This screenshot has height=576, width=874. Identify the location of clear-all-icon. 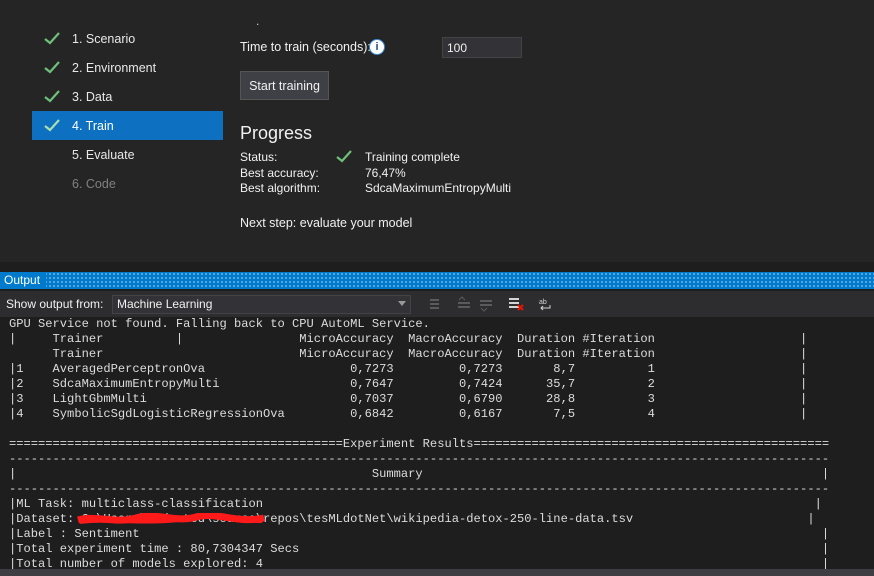
(516, 304).